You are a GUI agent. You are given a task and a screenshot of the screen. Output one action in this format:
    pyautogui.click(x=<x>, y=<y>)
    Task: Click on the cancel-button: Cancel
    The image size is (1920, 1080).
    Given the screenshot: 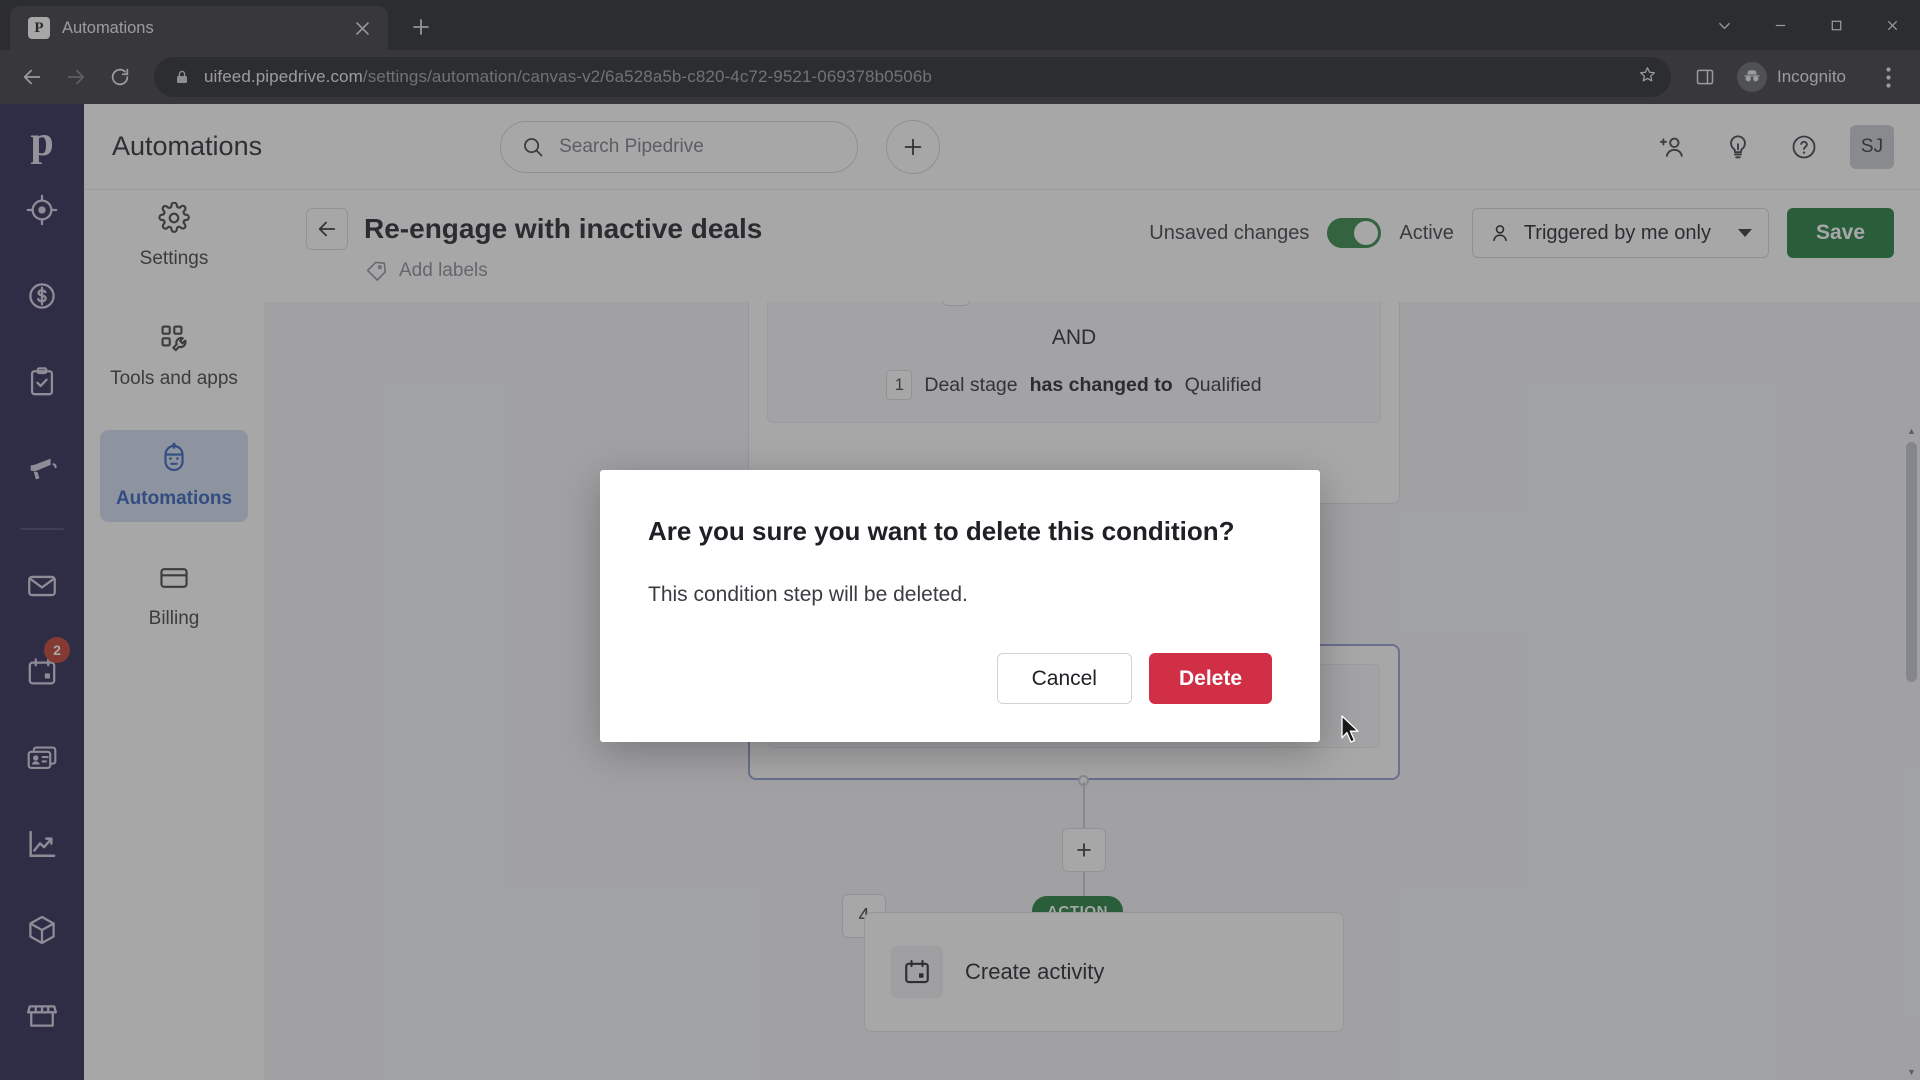 What is the action you would take?
    pyautogui.click(x=1064, y=678)
    